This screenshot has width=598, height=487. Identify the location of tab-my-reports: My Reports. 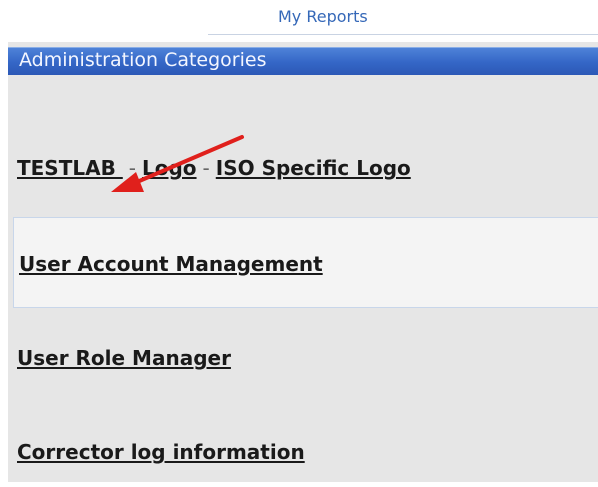
(323, 16).